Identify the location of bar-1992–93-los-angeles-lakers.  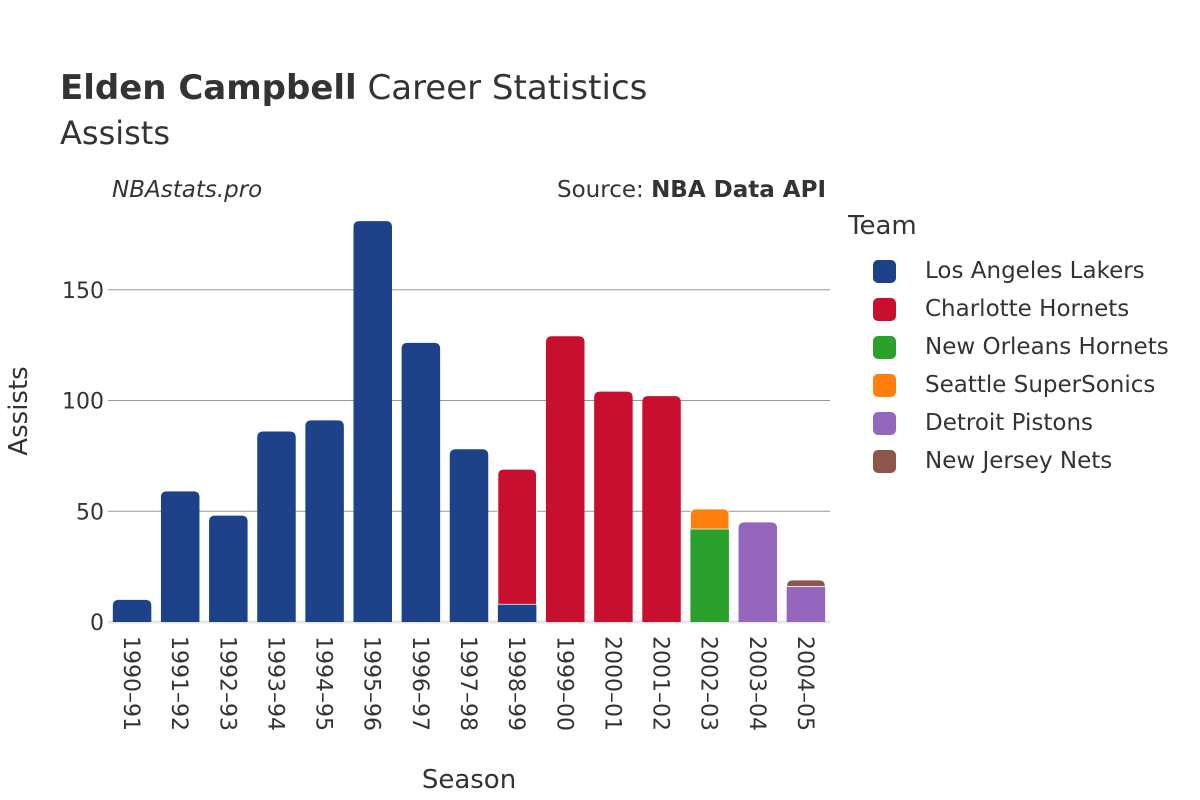
(228, 568).